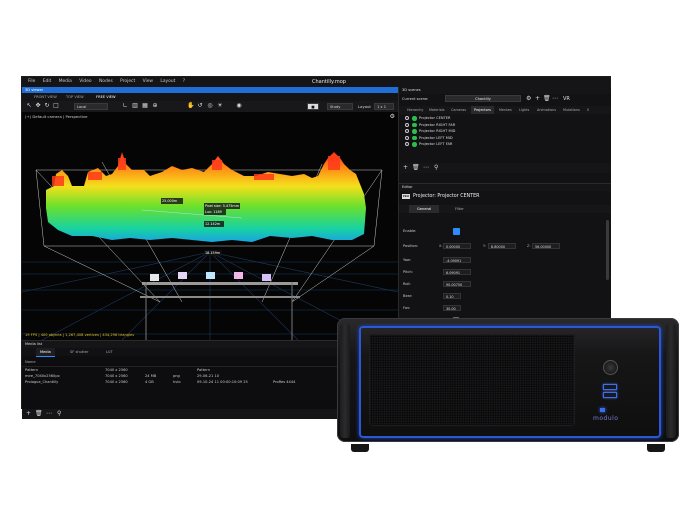 The height and width of the screenshot is (525, 700). Describe the element at coordinates (42, 382) in the screenshot. I see `media-name: Prologue_Chantilly` at that location.